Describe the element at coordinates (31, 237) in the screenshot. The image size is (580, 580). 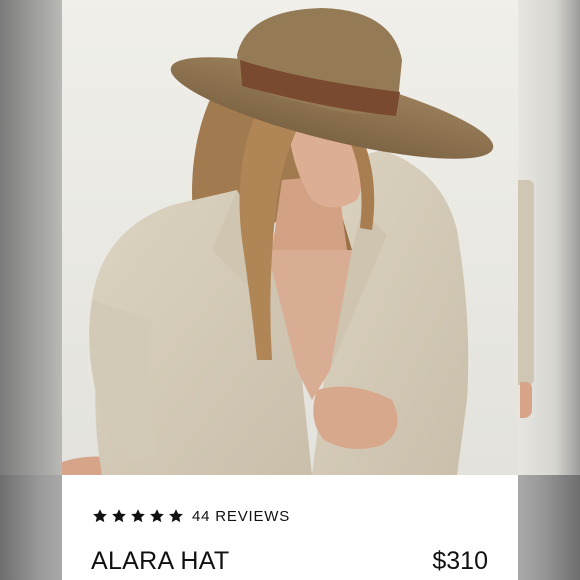
I see `previous-product-photo` at that location.